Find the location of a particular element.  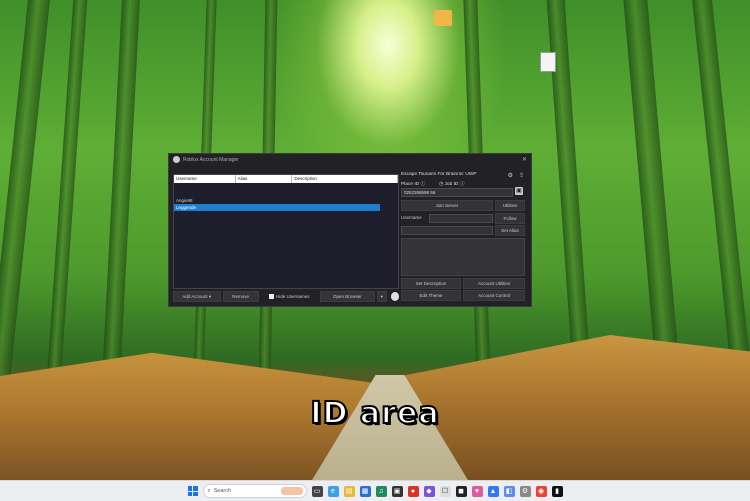

gear-icon: ⚙ is located at coordinates (510, 175).